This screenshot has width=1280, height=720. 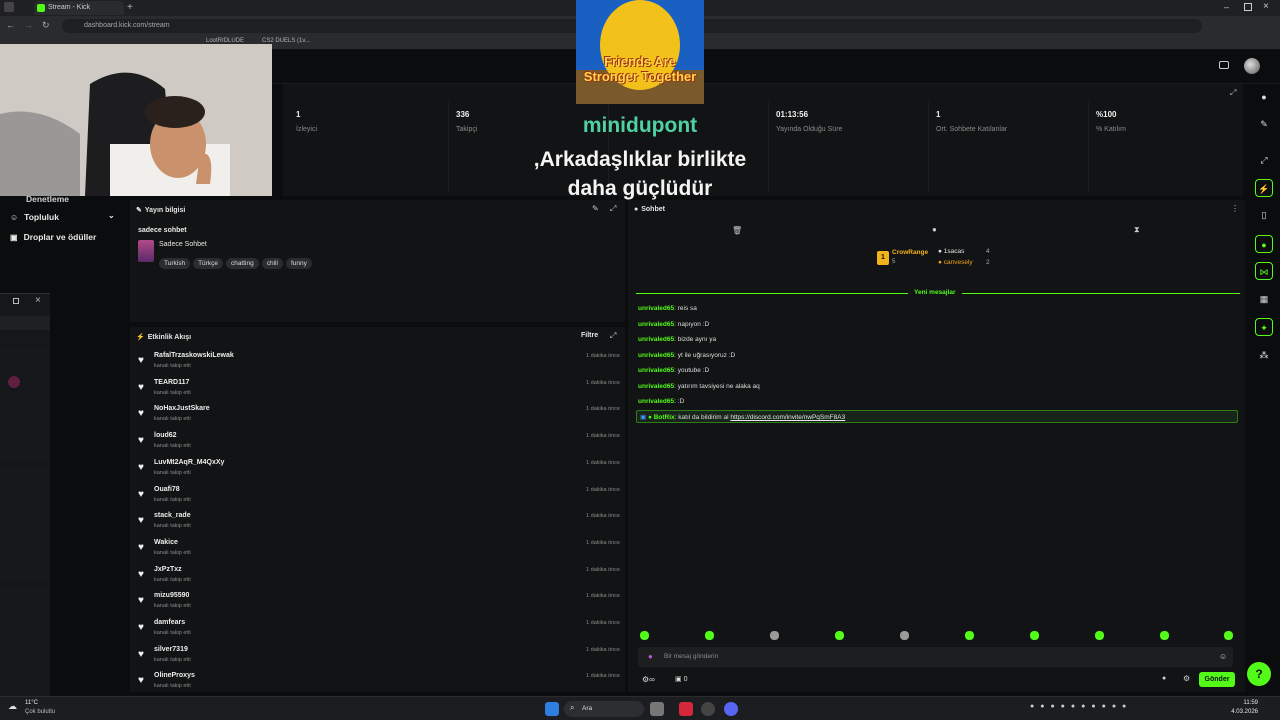 I want to click on discord-link: https://discord.com/invite/nwPqSmF8A3, so click(x=787, y=417).